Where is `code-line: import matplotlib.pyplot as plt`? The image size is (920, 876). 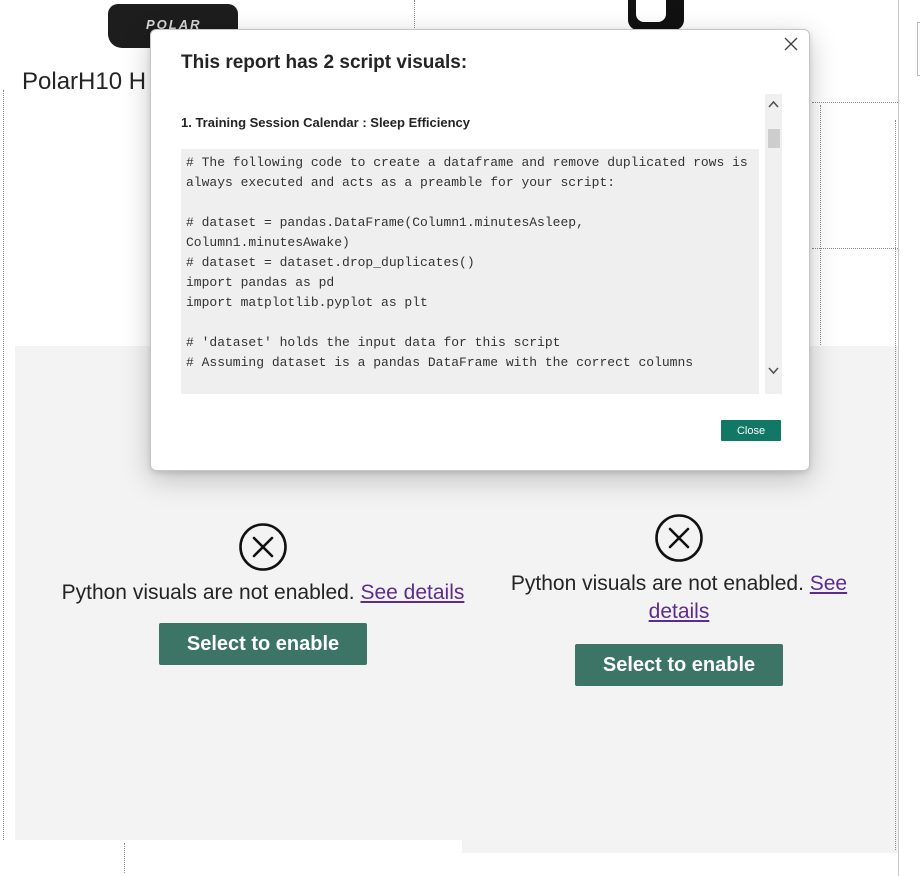 code-line: import matplotlib.pyplot as plt is located at coordinates (307, 302).